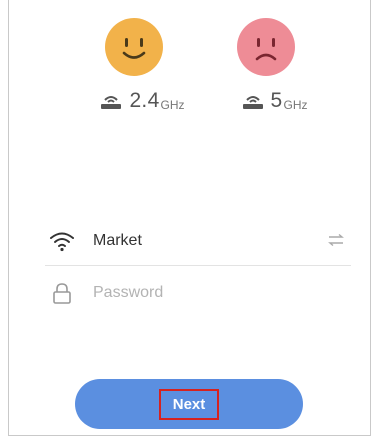 This screenshot has height=438, width=379. What do you see at coordinates (134, 47) in the screenshot?
I see `happy-face-icon` at bounding box center [134, 47].